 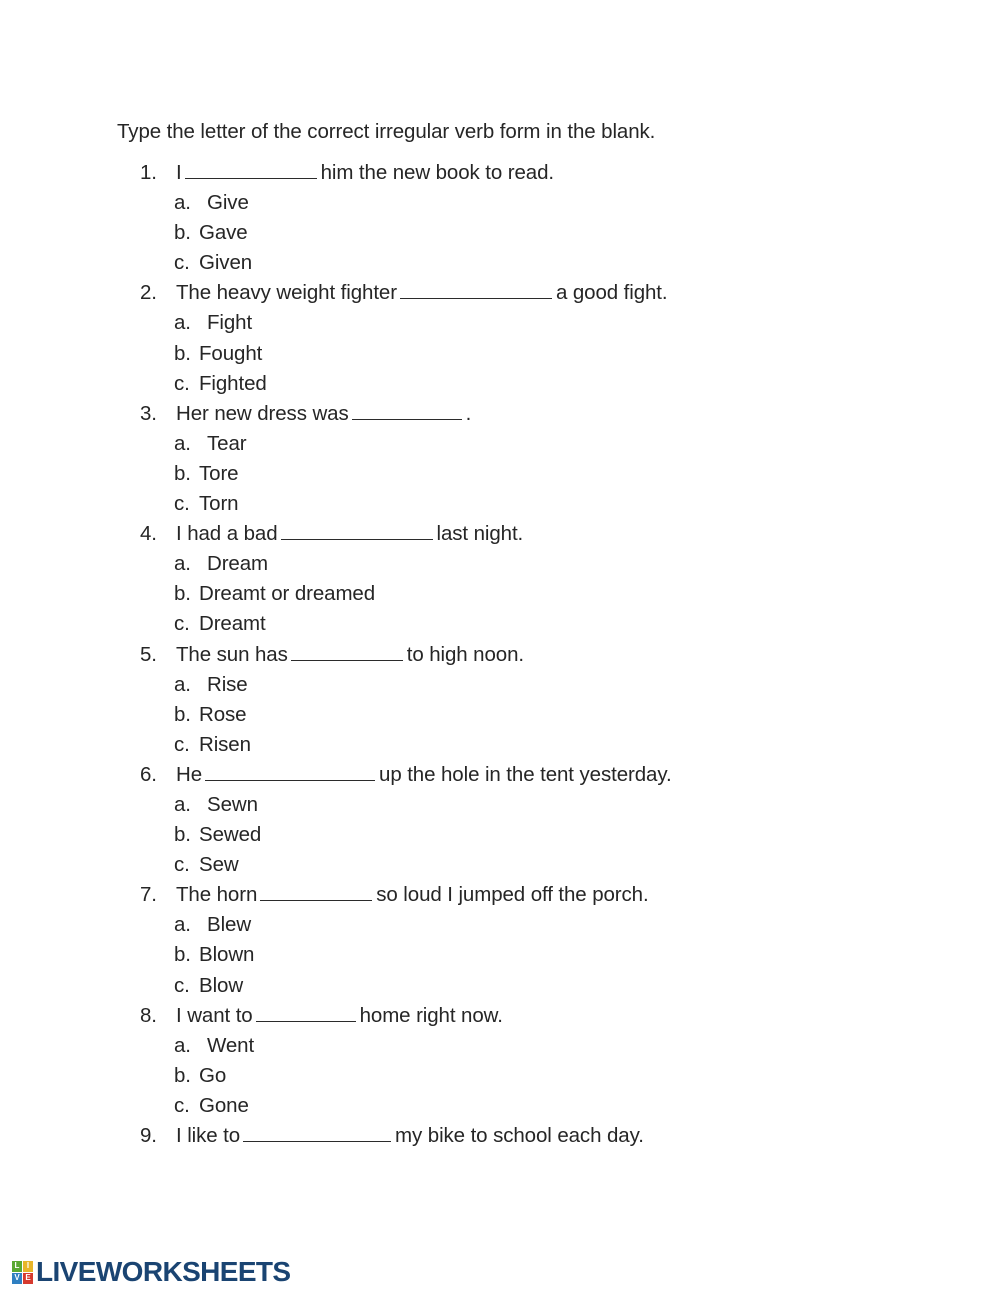 What do you see at coordinates (148, 1015) in the screenshot?
I see `question-number: 8.` at bounding box center [148, 1015].